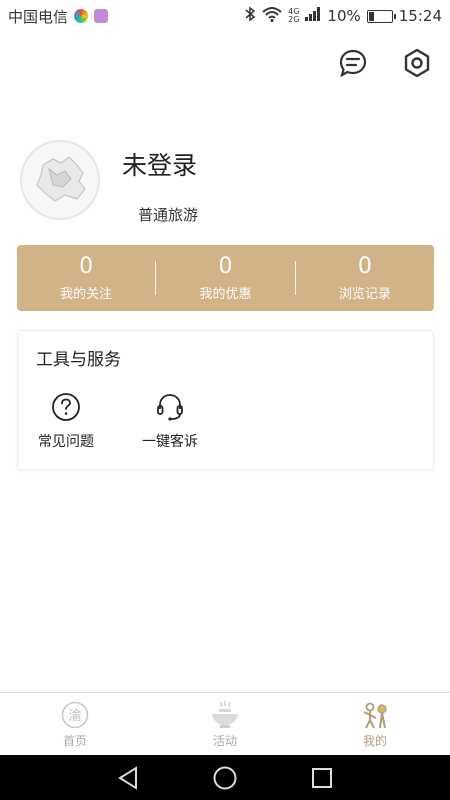  Describe the element at coordinates (160, 185) in the screenshot. I see `profile-text: 未登录 普通旅游` at that location.